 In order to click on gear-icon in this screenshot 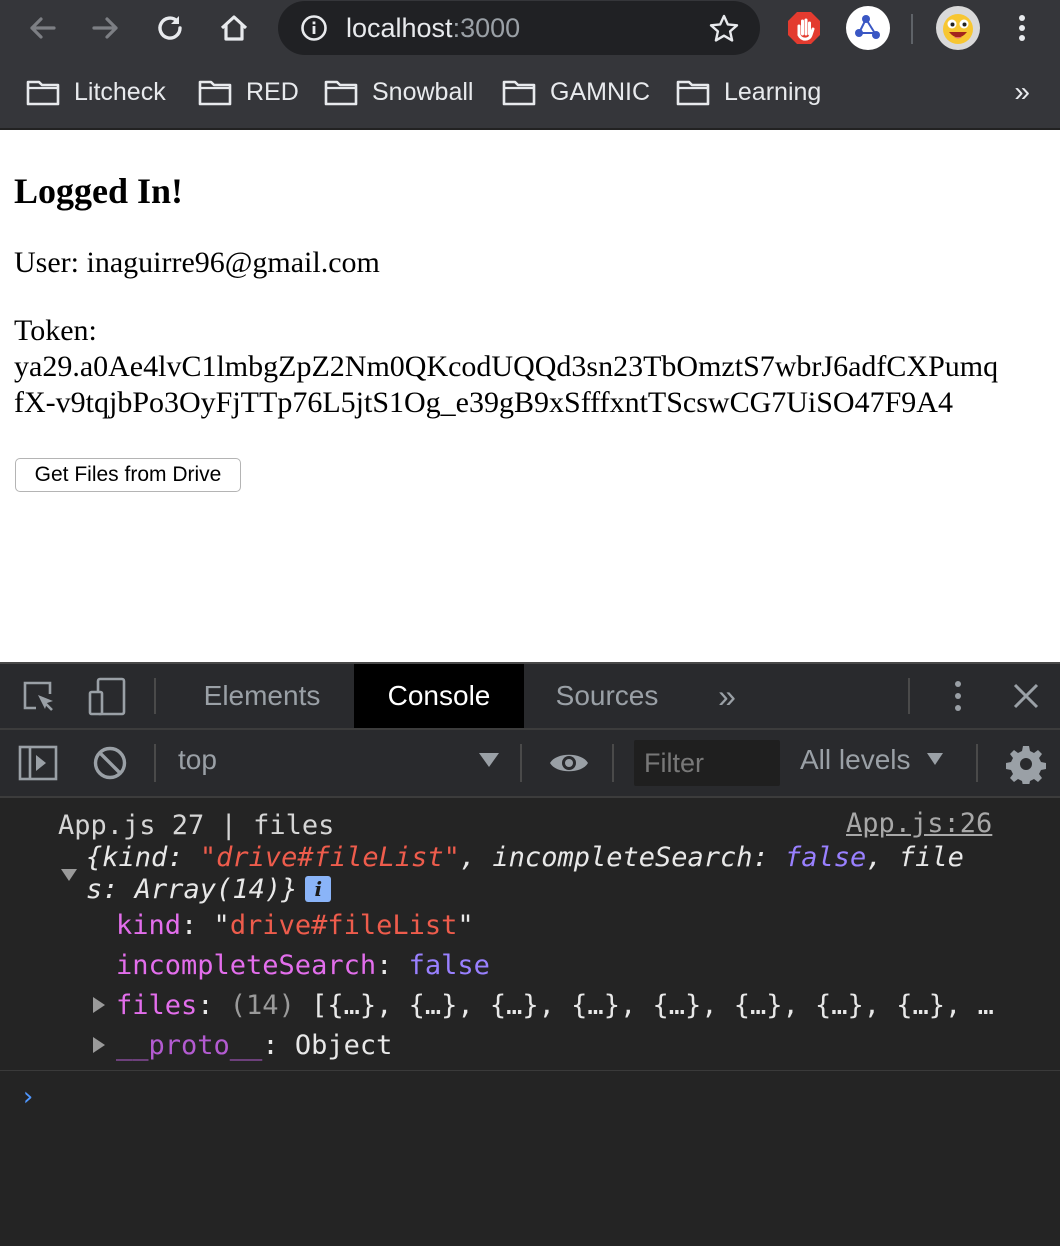, I will do `click(1026, 766)`.